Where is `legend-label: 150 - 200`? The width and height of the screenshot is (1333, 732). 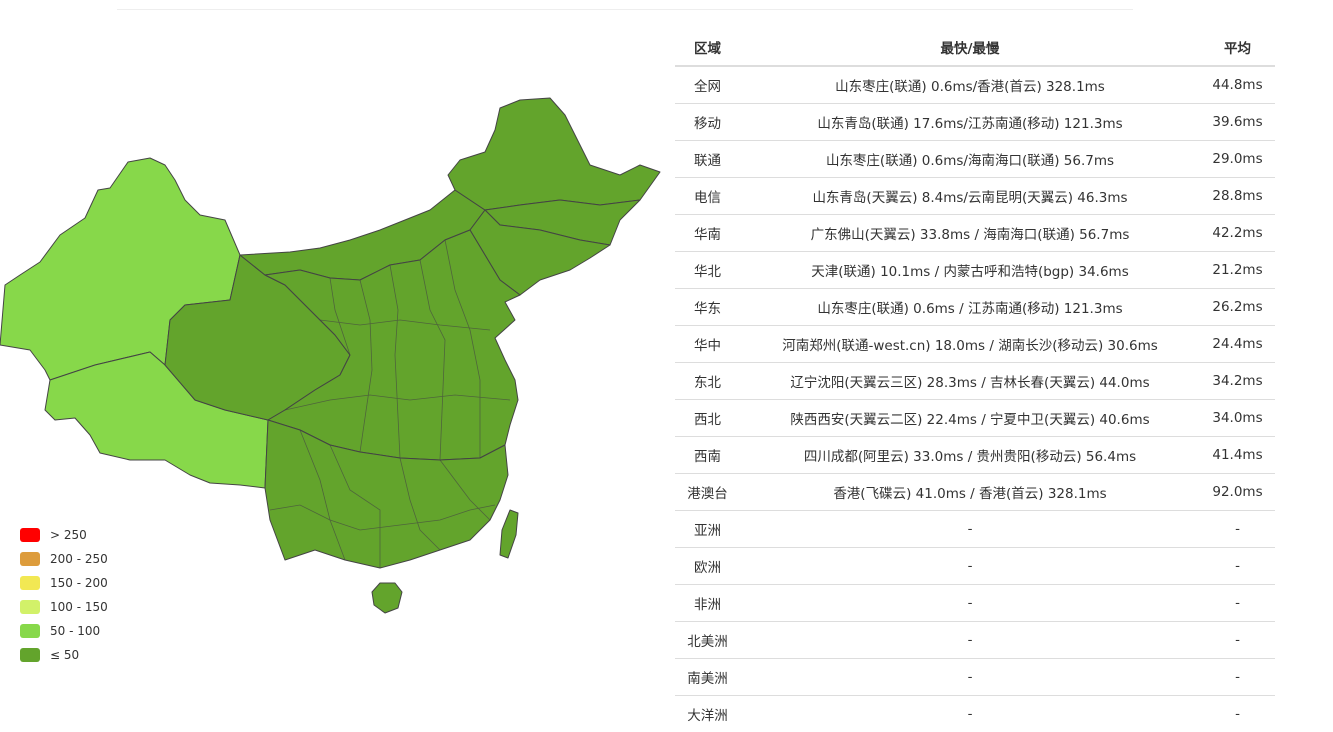 legend-label: 150 - 200 is located at coordinates (79, 583).